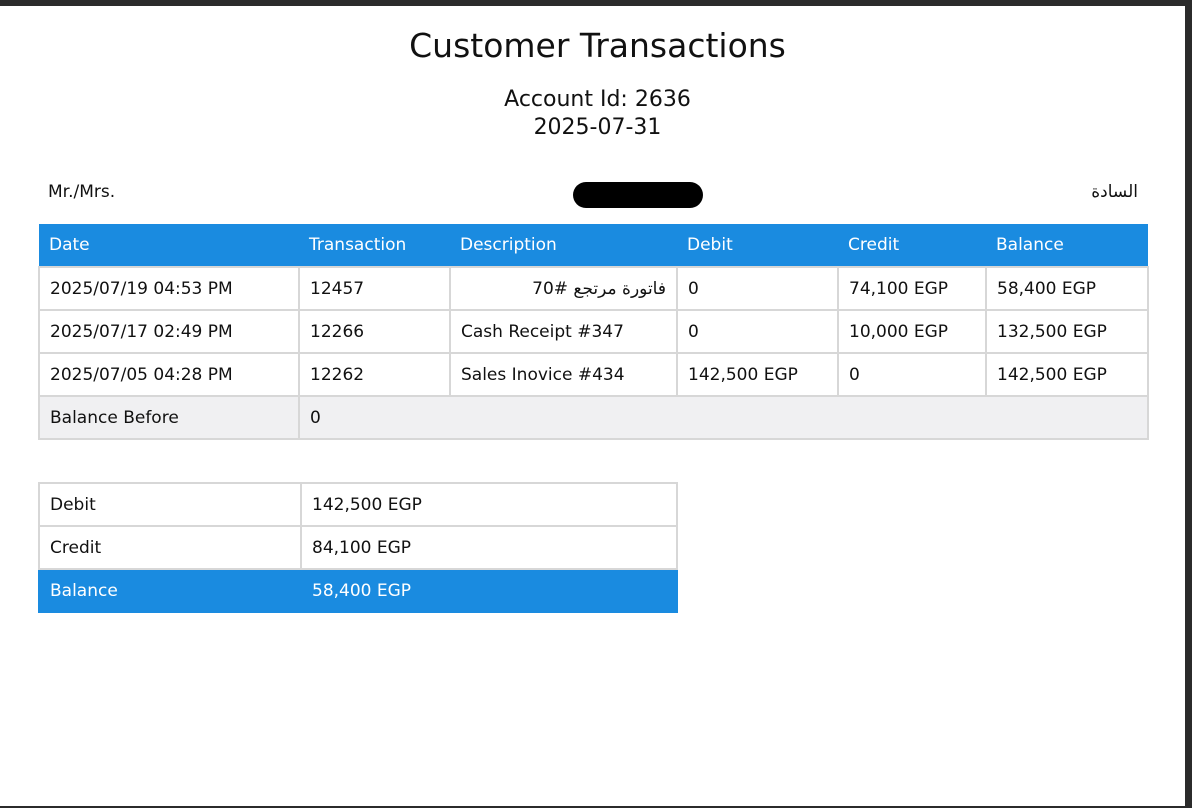 The height and width of the screenshot is (808, 1192). I want to click on cell-balance: 142,500 EGP, so click(1067, 374).